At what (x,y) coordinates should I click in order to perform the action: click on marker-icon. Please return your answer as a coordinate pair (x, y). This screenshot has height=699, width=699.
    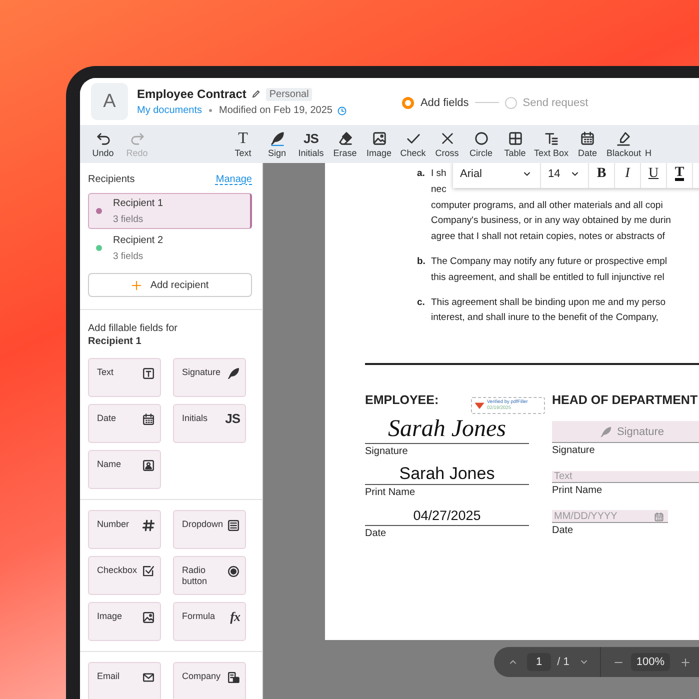
    Looking at the image, I should click on (624, 138).